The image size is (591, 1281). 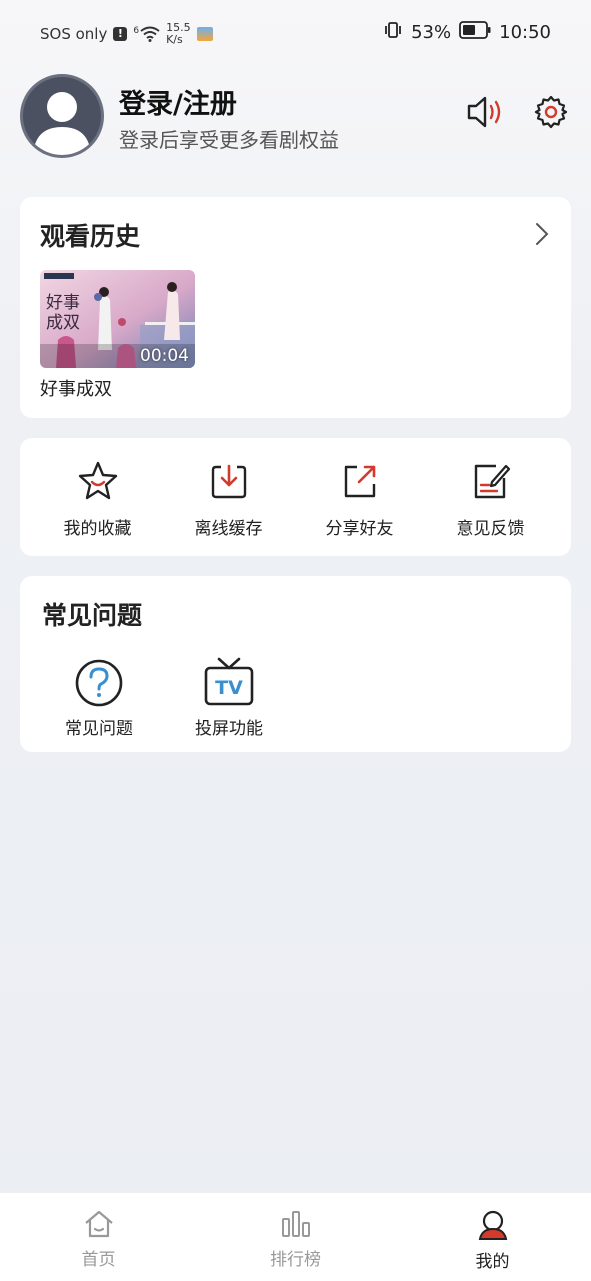 What do you see at coordinates (228, 529) in the screenshot?
I see `action-label: 离线缓存` at bounding box center [228, 529].